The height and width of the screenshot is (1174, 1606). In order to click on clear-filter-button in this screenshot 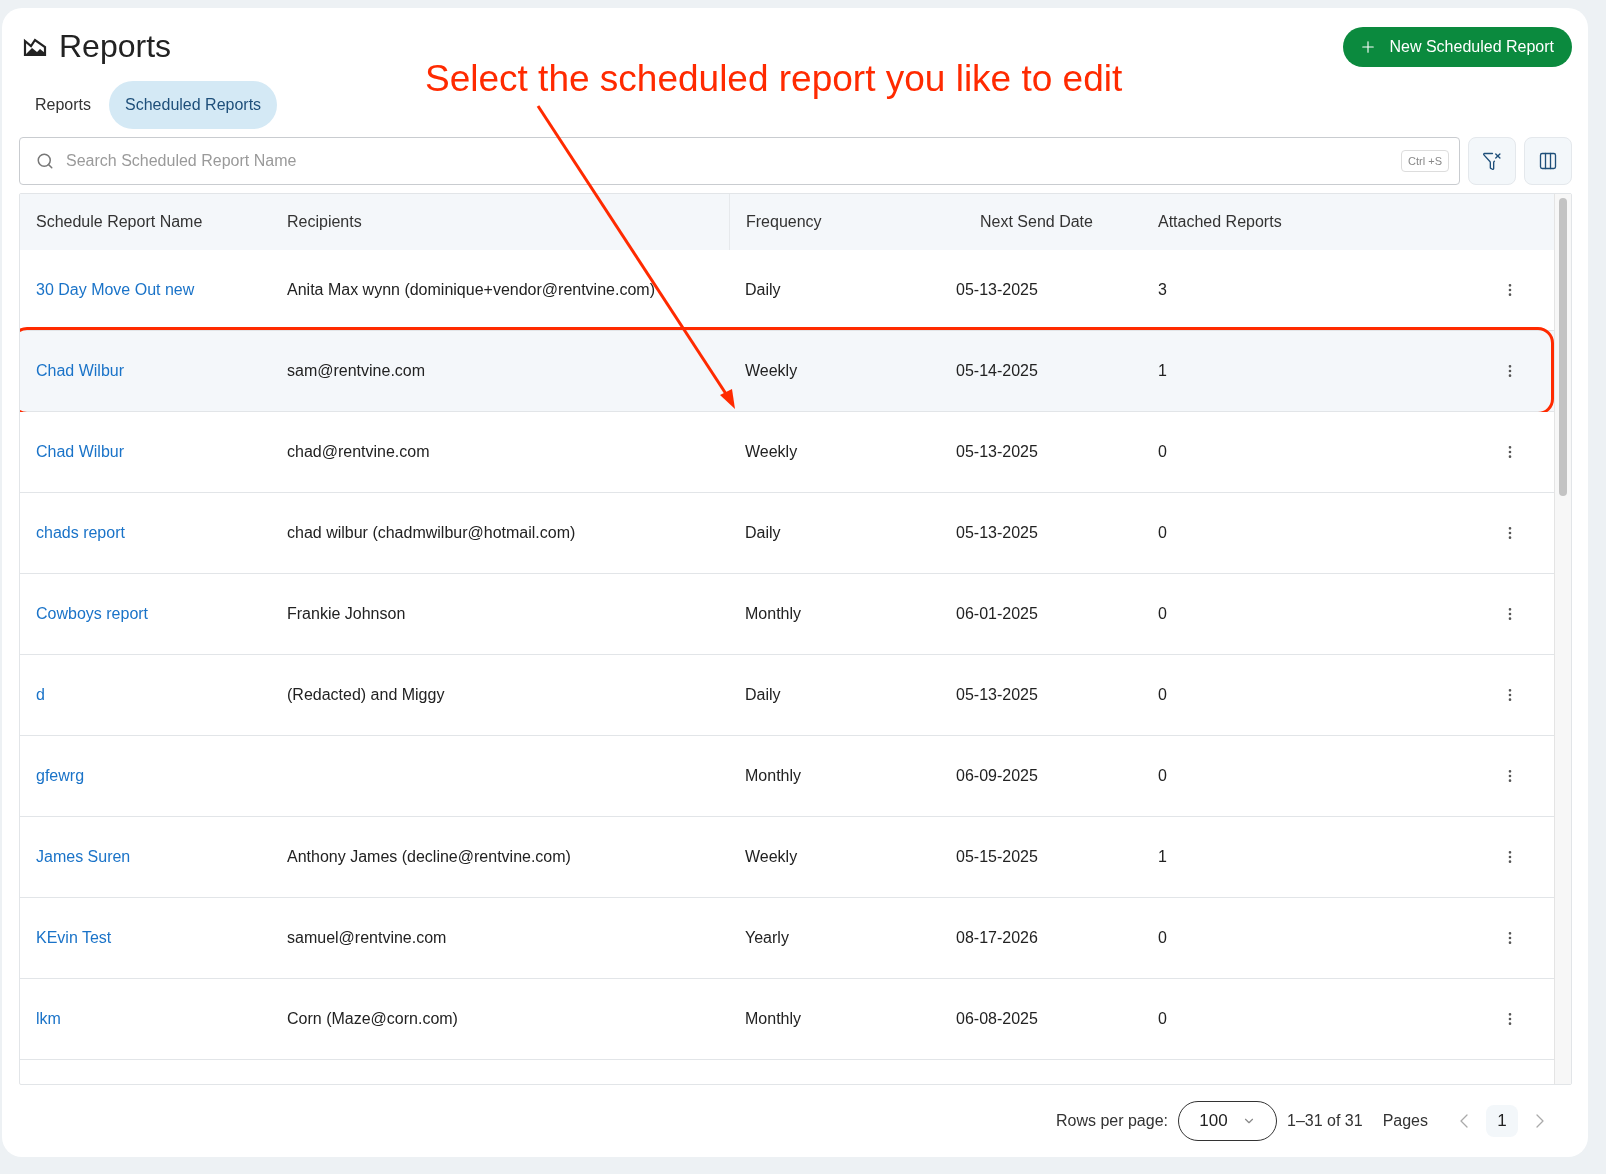, I will do `click(1492, 160)`.